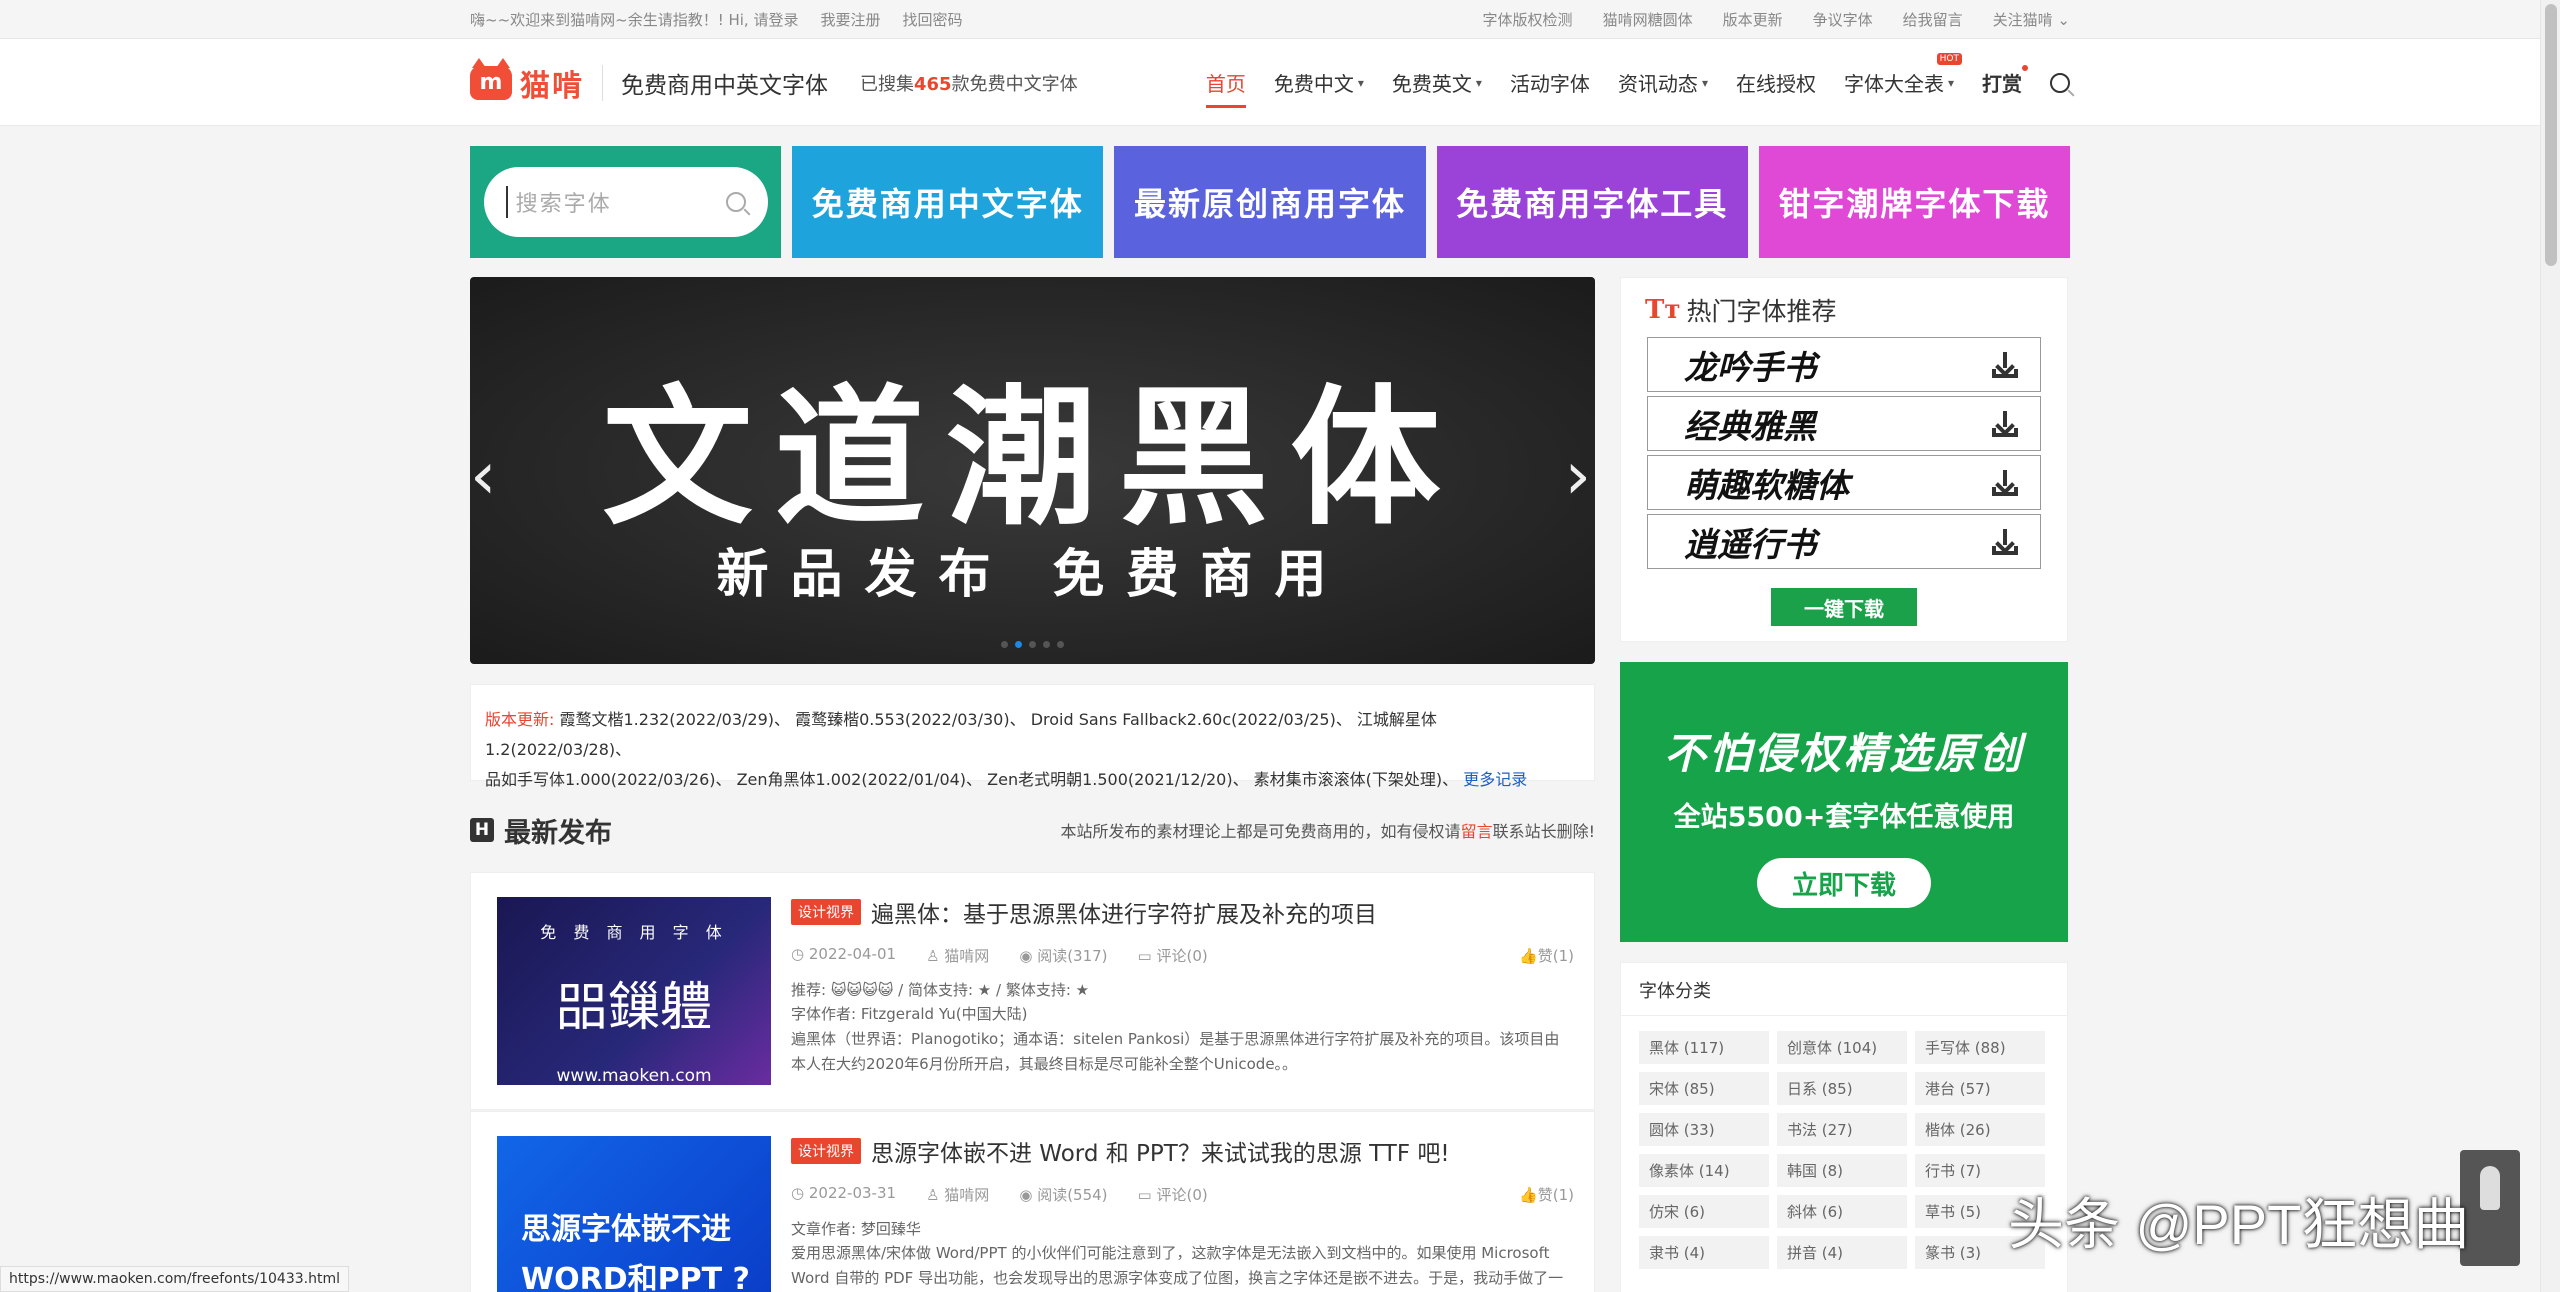 The width and height of the screenshot is (2560, 1292). What do you see at coordinates (634, 991) in the screenshot?
I see `post-thumbnail: 免 费 商 用 字 体 㗊鏁軆 www.maoken.com` at bounding box center [634, 991].